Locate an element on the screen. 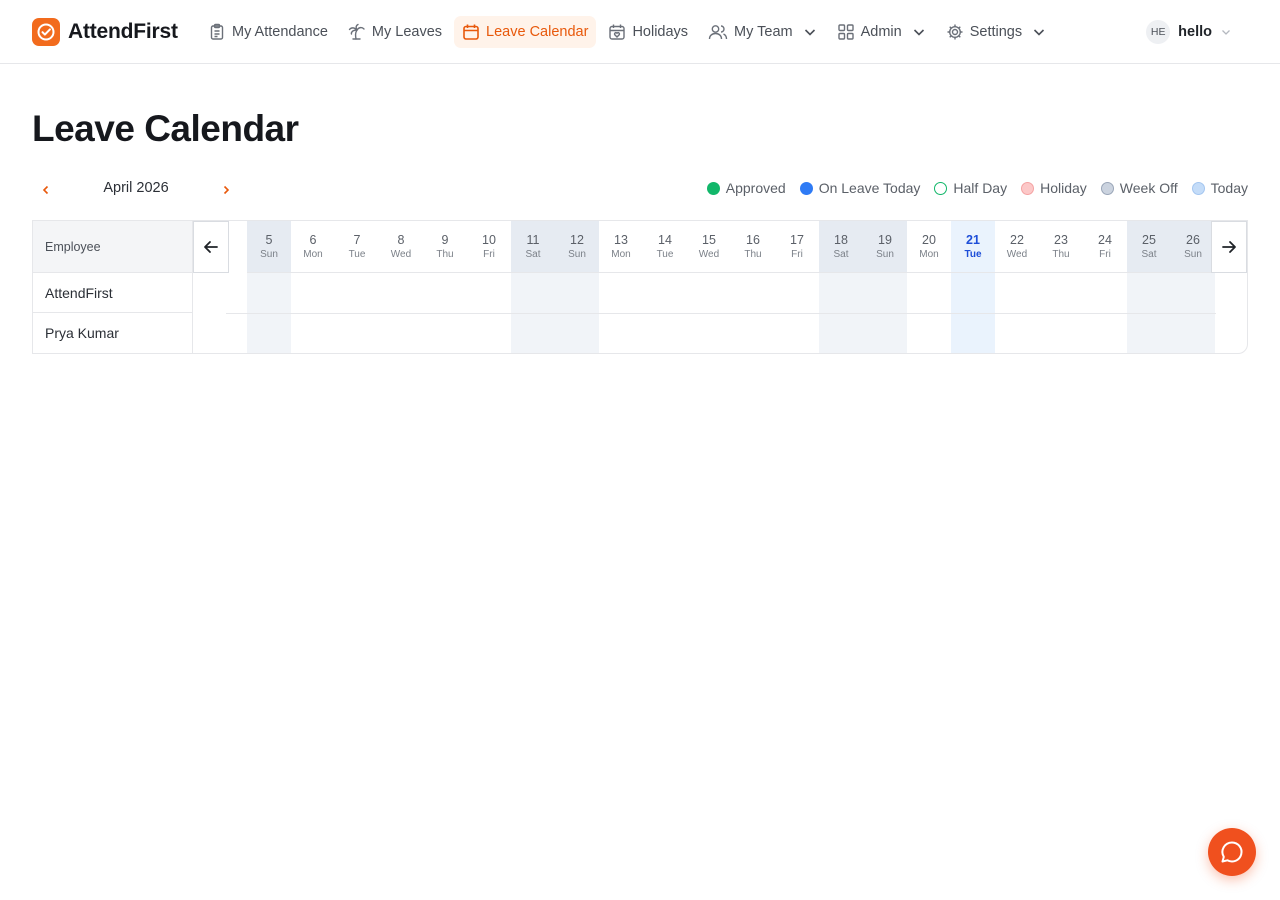 The width and height of the screenshot is (1280, 900). previous-month-button is located at coordinates (46, 190).